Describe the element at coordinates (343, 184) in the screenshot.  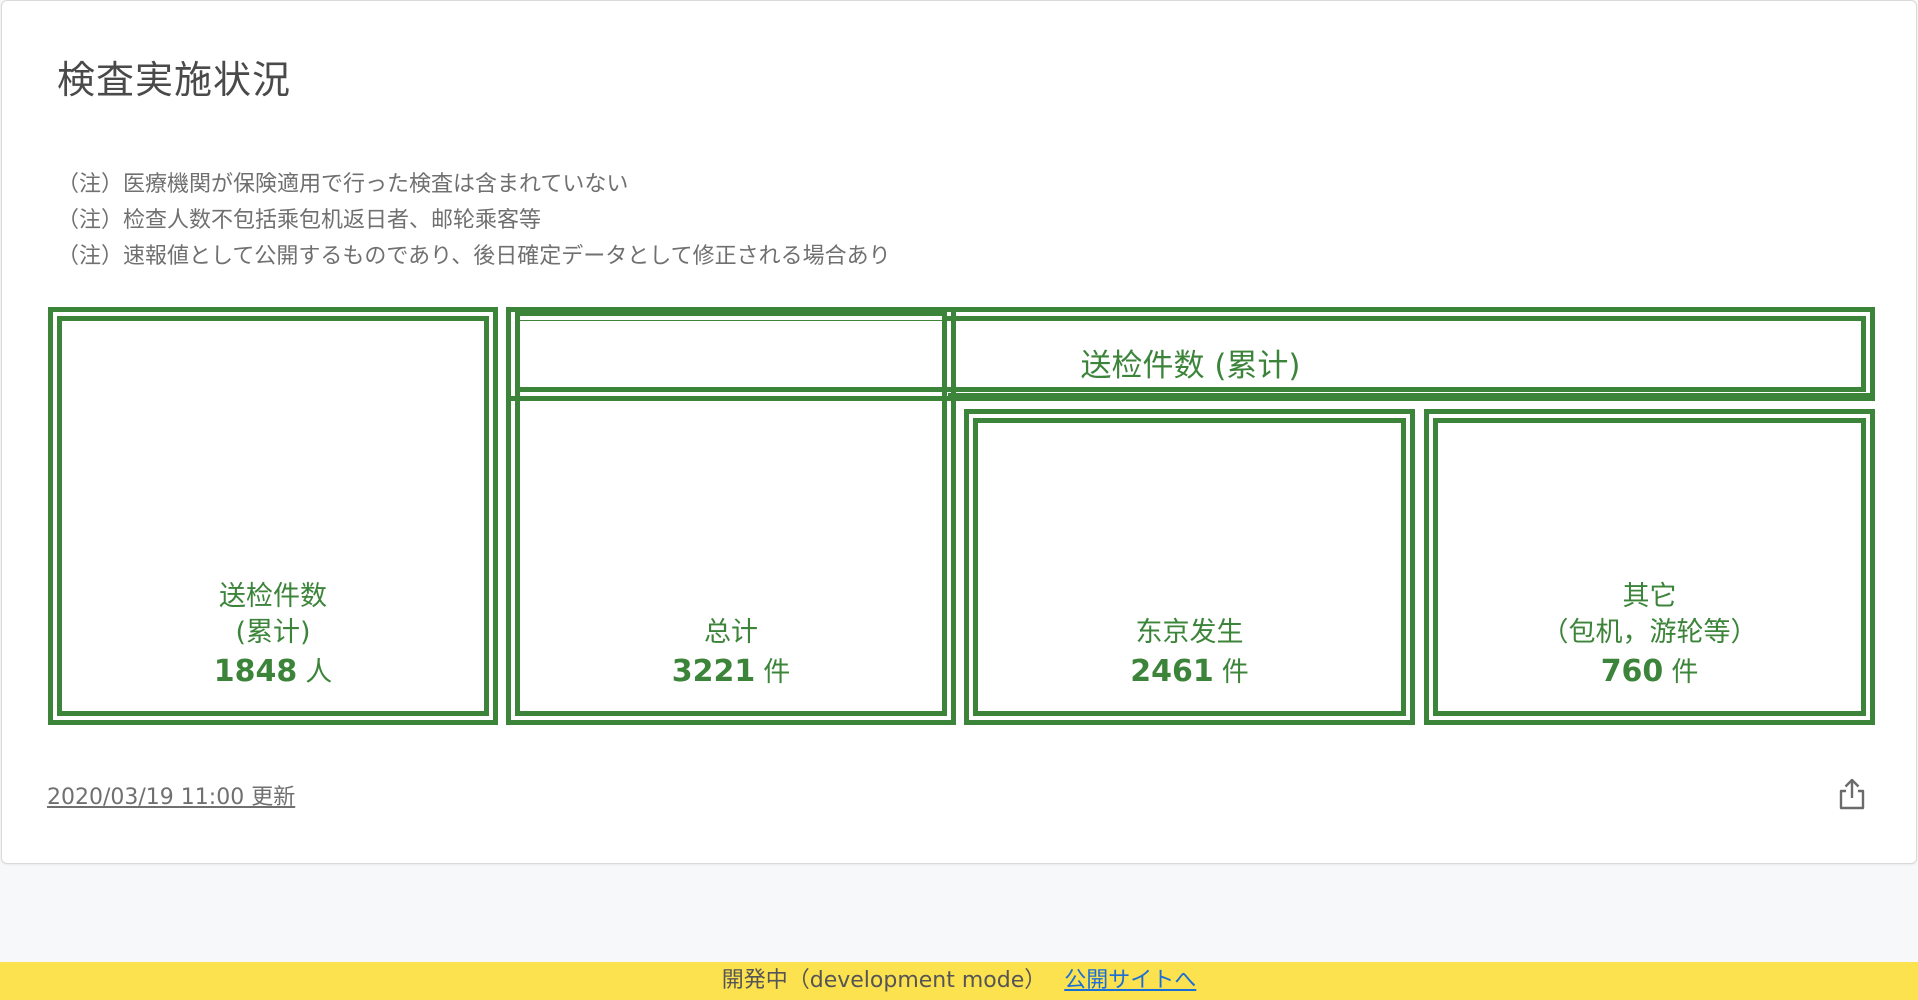
I see `note-item: （注）医療機関が保険適用で行った検査は含まれていない` at that location.